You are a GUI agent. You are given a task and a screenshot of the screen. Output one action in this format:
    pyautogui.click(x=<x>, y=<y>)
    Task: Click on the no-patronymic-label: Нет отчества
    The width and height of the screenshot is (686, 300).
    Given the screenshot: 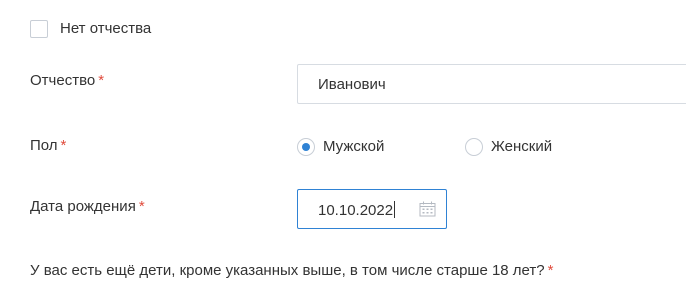 What is the action you would take?
    pyautogui.click(x=105, y=28)
    